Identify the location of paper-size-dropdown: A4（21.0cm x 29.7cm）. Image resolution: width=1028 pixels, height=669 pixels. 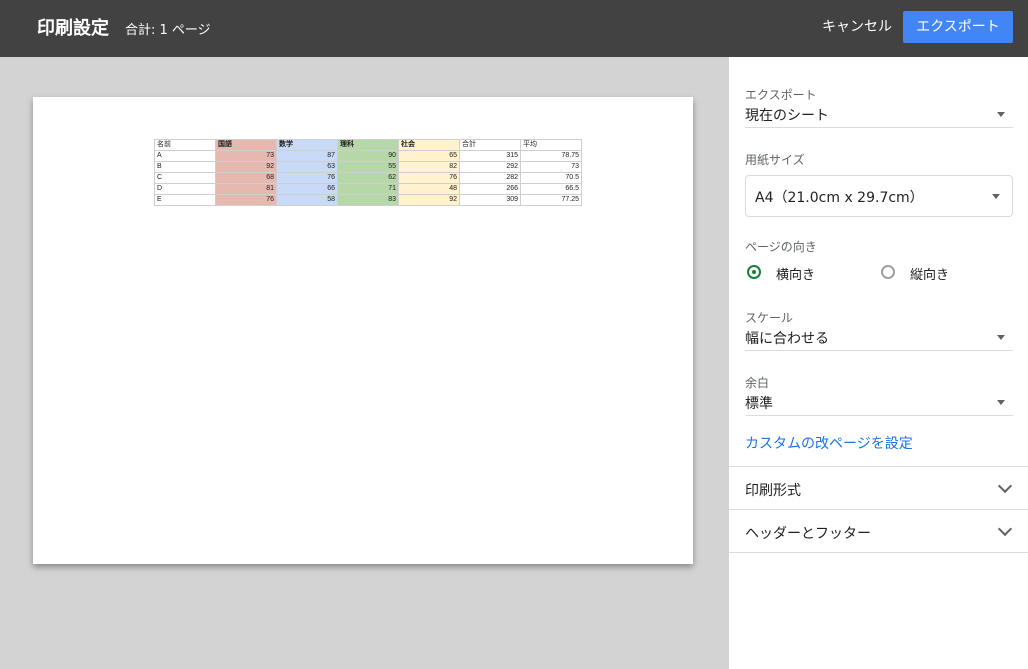
(879, 196).